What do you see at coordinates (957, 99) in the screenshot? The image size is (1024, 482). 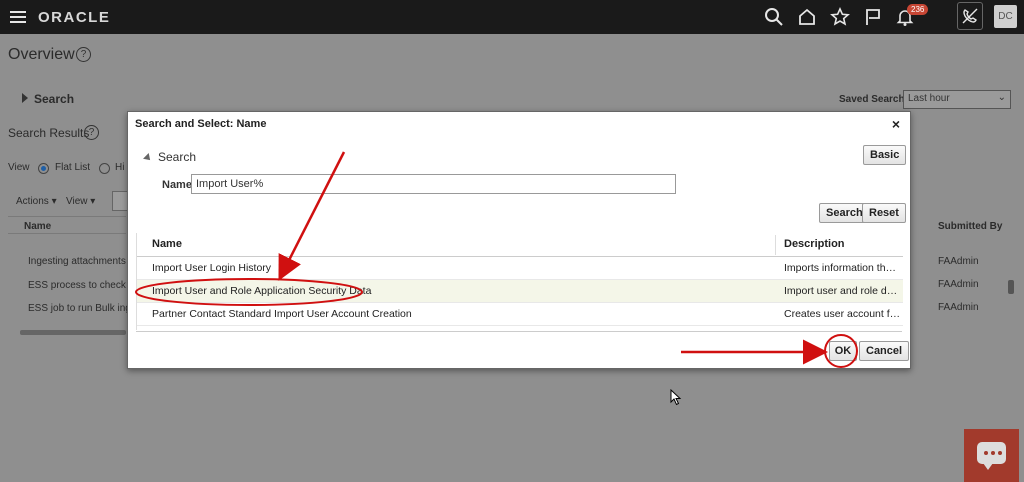 I see `saved-search-select: Last hour ⌄` at bounding box center [957, 99].